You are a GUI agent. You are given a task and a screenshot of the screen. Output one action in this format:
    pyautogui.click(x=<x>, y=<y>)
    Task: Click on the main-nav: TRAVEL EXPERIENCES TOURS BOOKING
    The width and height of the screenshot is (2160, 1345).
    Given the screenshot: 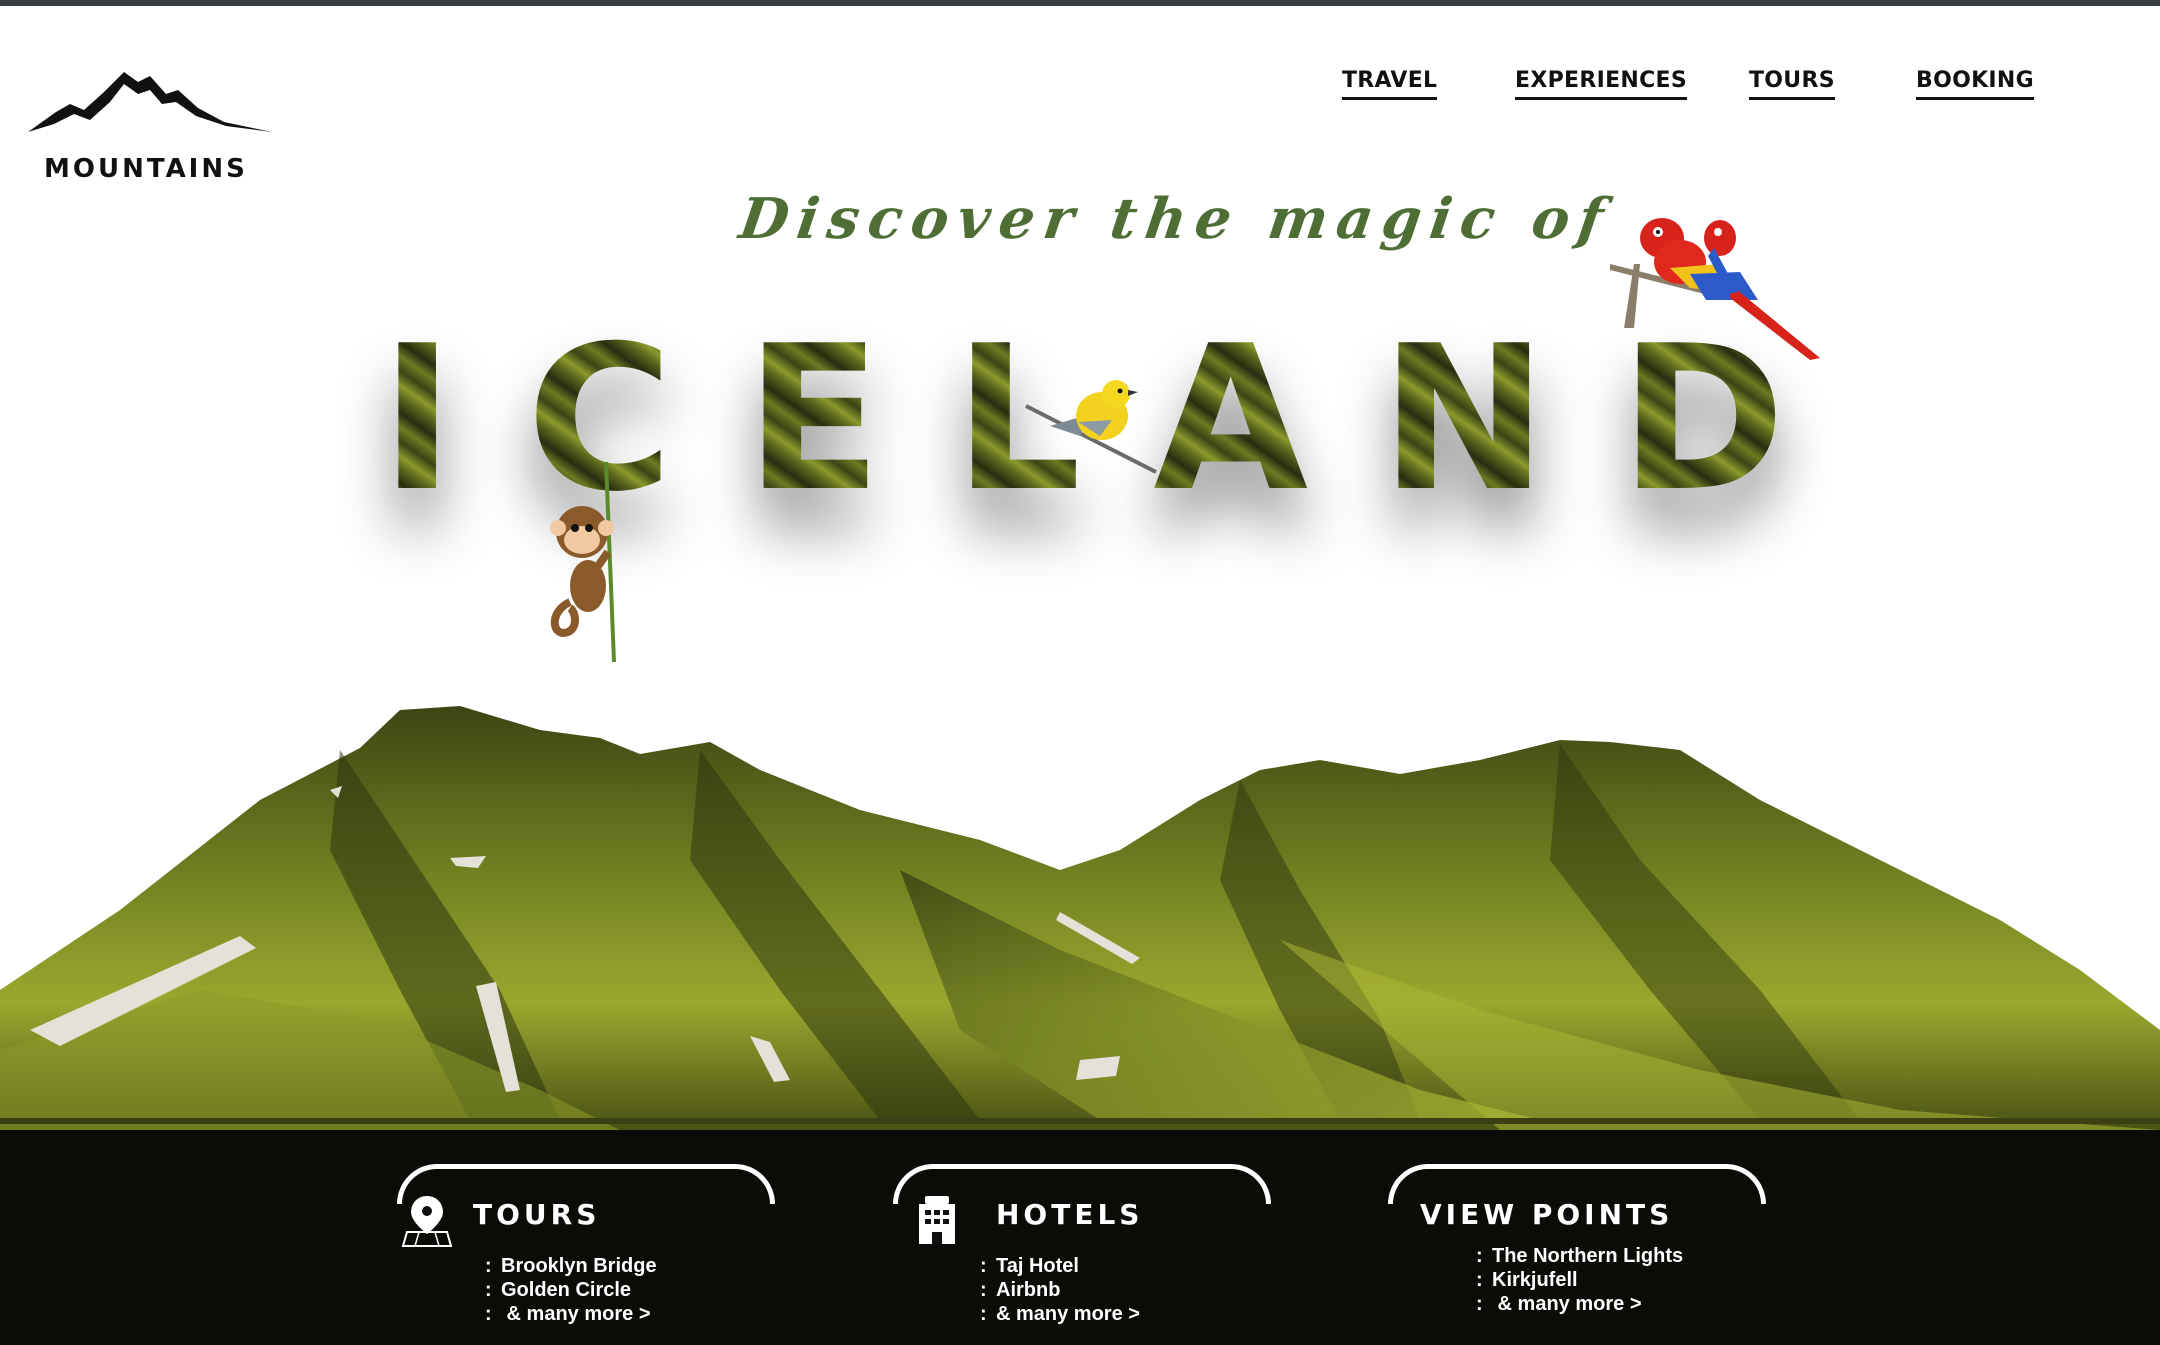 What is the action you would take?
    pyautogui.click(x=1080, y=88)
    